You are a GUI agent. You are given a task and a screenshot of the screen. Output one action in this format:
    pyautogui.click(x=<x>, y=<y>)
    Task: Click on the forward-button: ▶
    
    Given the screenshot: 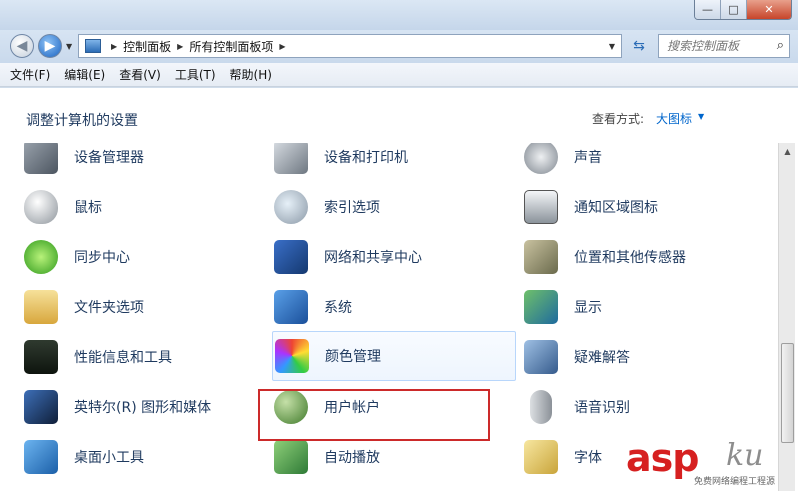 What is the action you would take?
    pyautogui.click(x=50, y=46)
    